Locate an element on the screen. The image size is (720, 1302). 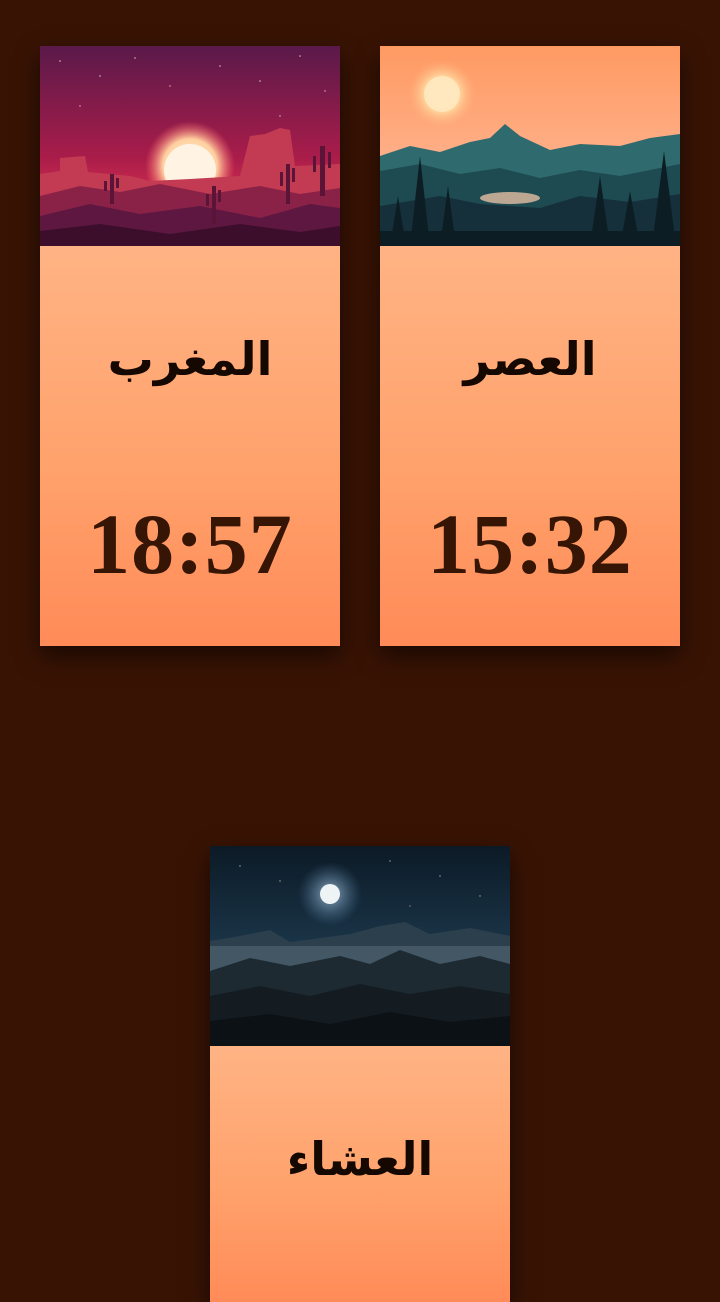
prayer-time-label: 15:32 is located at coordinates (530, 544).